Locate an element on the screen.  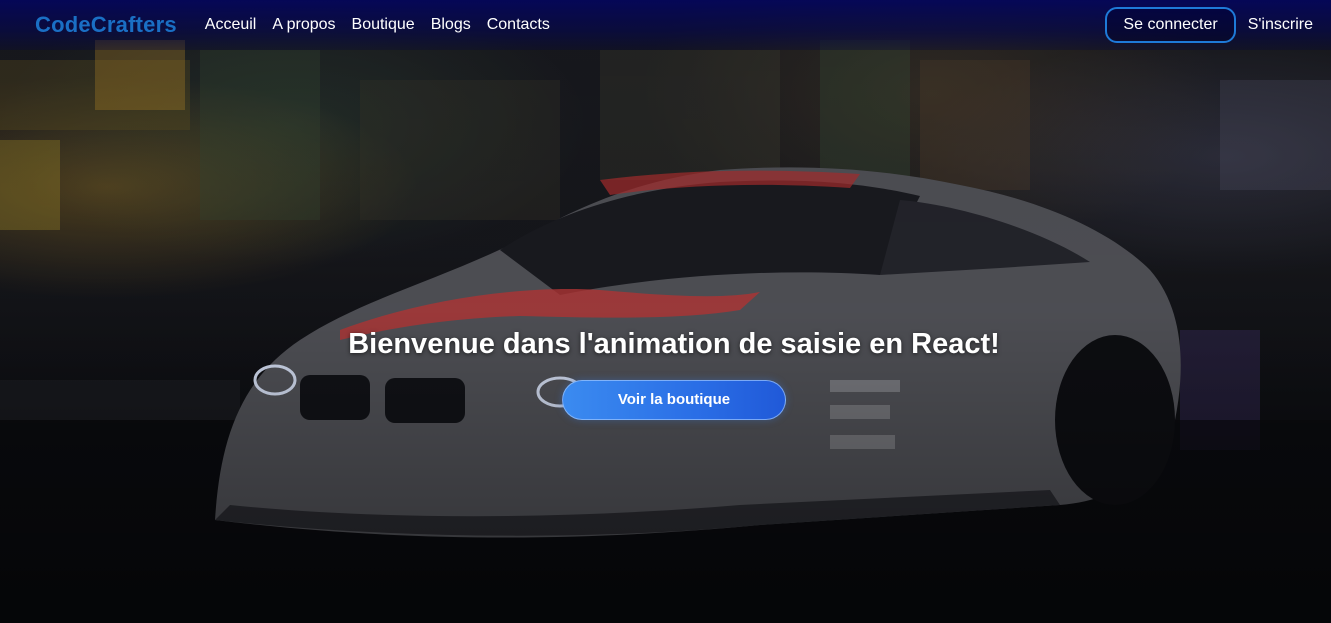
nav-link-contacts: Contacts is located at coordinates (518, 25).